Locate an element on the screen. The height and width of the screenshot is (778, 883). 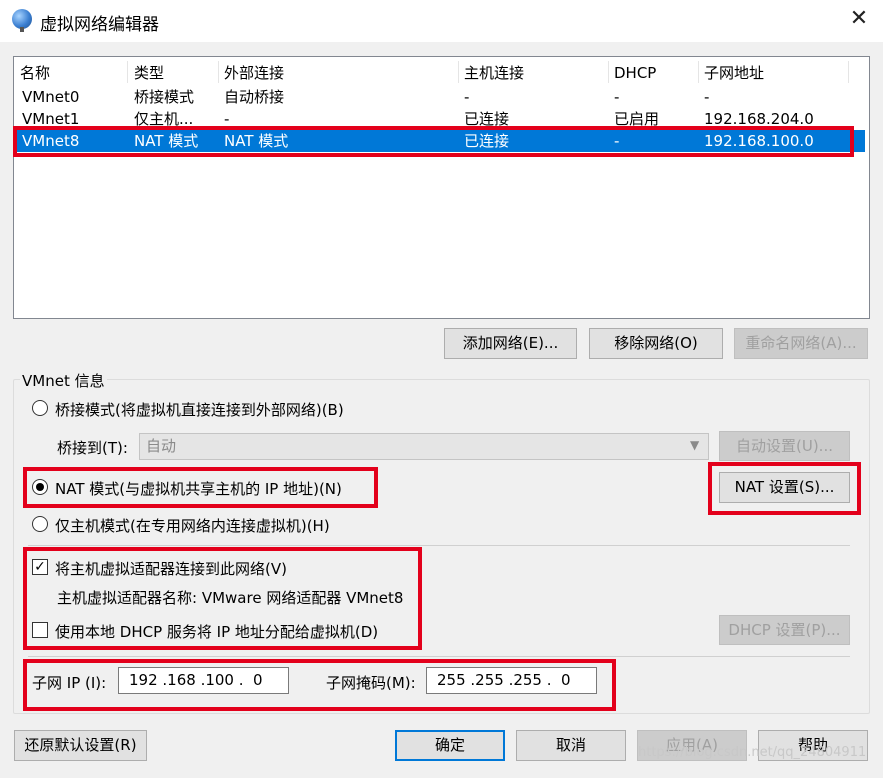
column-header-type: 类型 is located at coordinates (173, 73).